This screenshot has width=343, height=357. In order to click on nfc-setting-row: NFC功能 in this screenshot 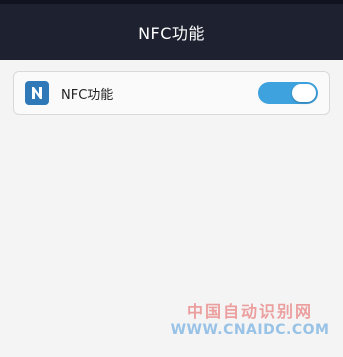, I will do `click(171, 93)`.